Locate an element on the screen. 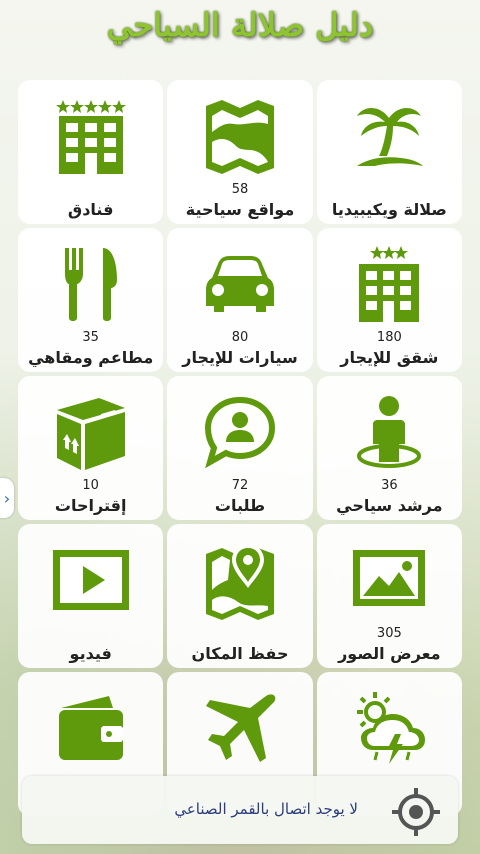  tile-label: إقتراحات is located at coordinates (90, 505).